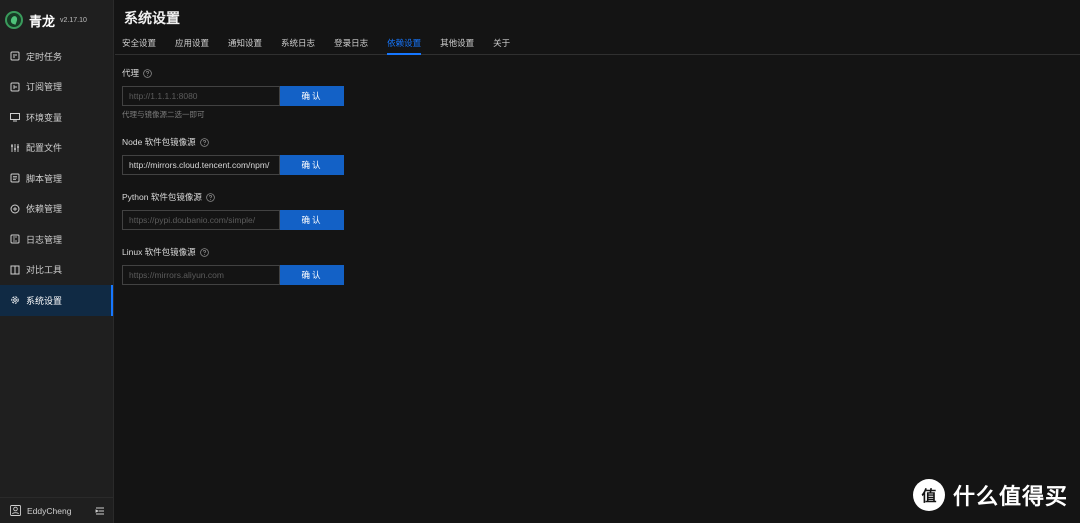  What do you see at coordinates (15, 178) in the screenshot?
I see `script-icon` at bounding box center [15, 178].